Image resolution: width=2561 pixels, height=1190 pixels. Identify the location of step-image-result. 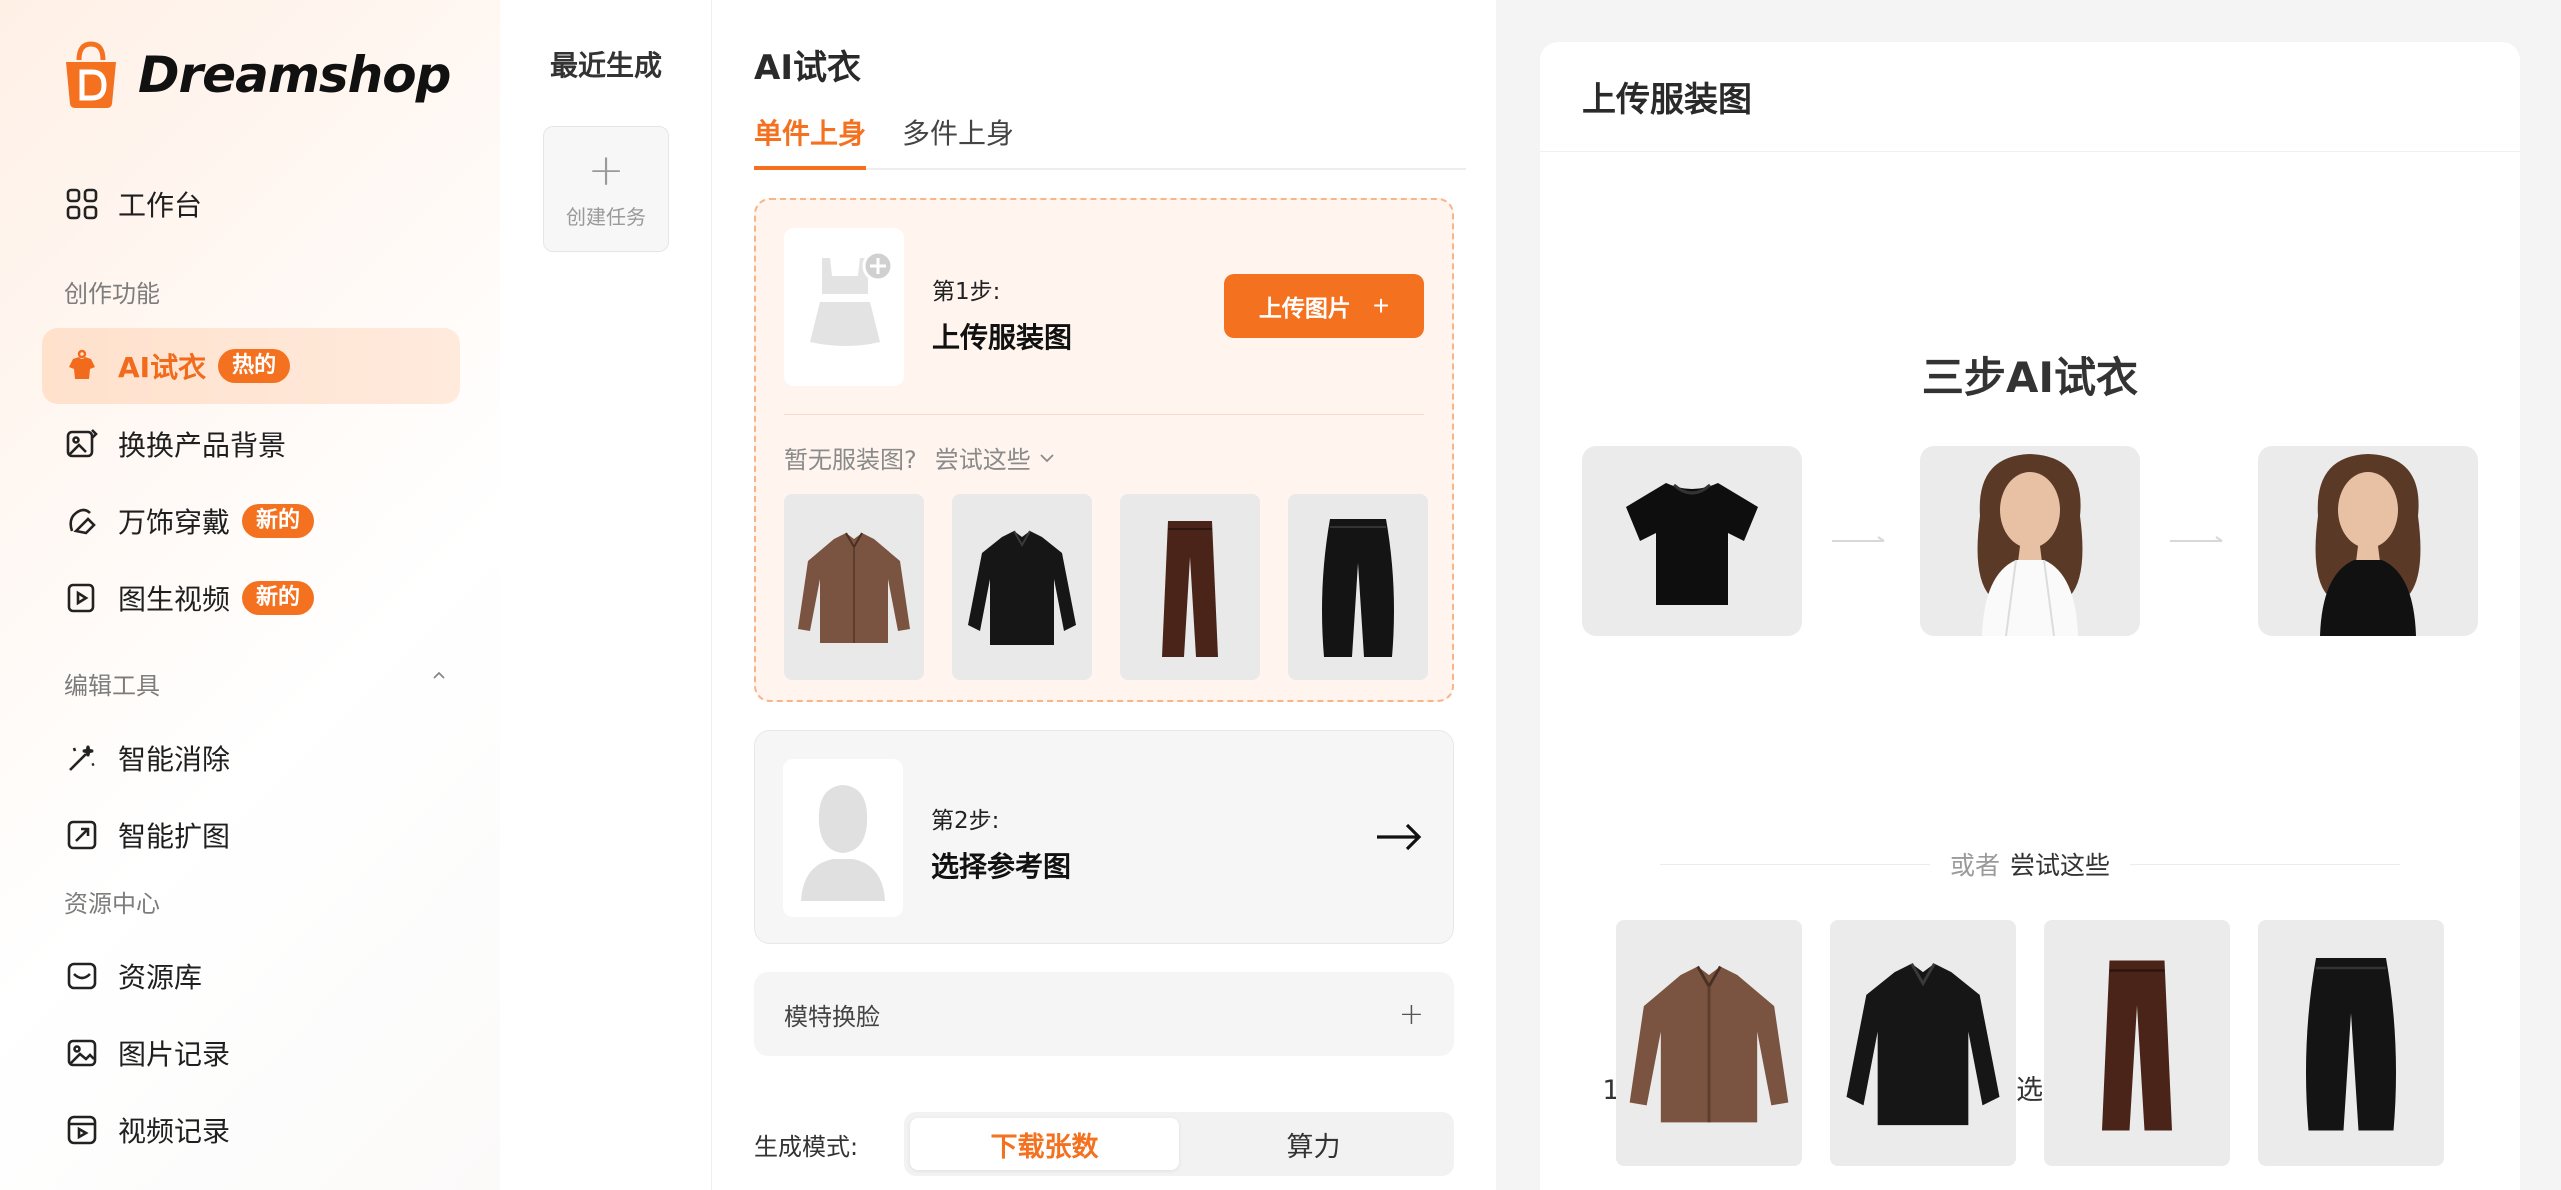
(2368, 541).